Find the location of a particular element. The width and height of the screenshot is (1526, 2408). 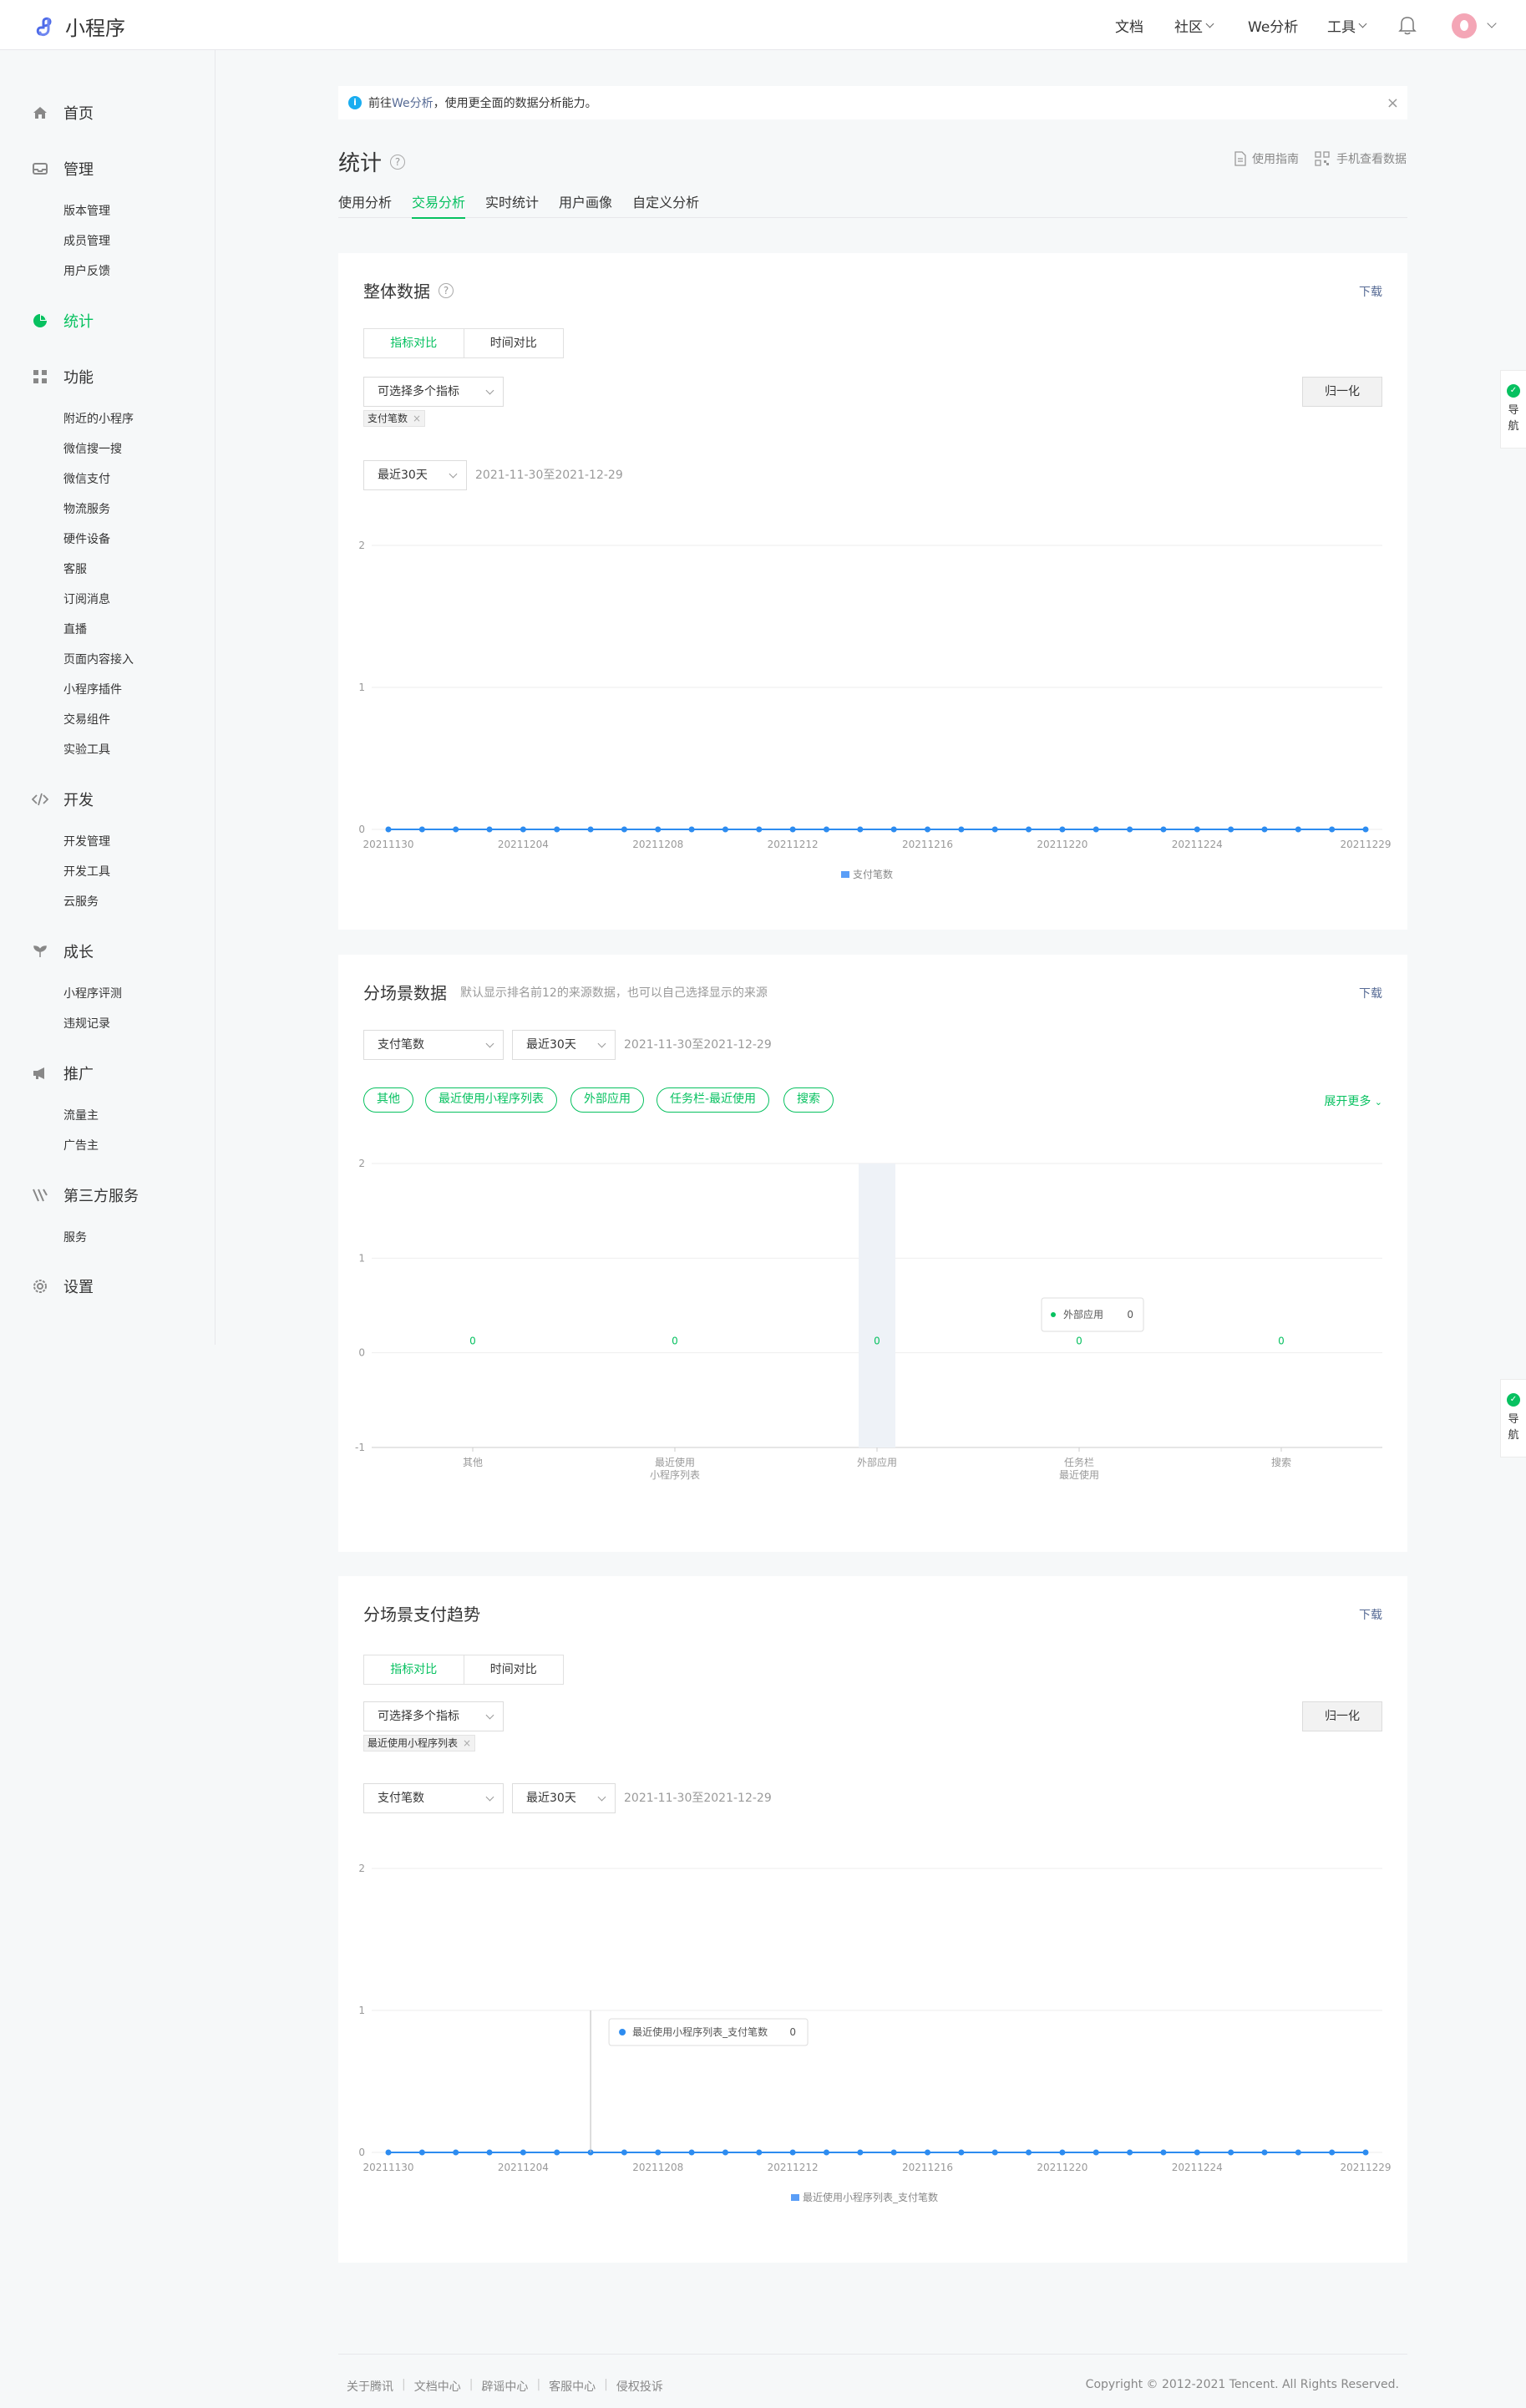

sidebar-item-dev: 开发 is located at coordinates (63, 799).